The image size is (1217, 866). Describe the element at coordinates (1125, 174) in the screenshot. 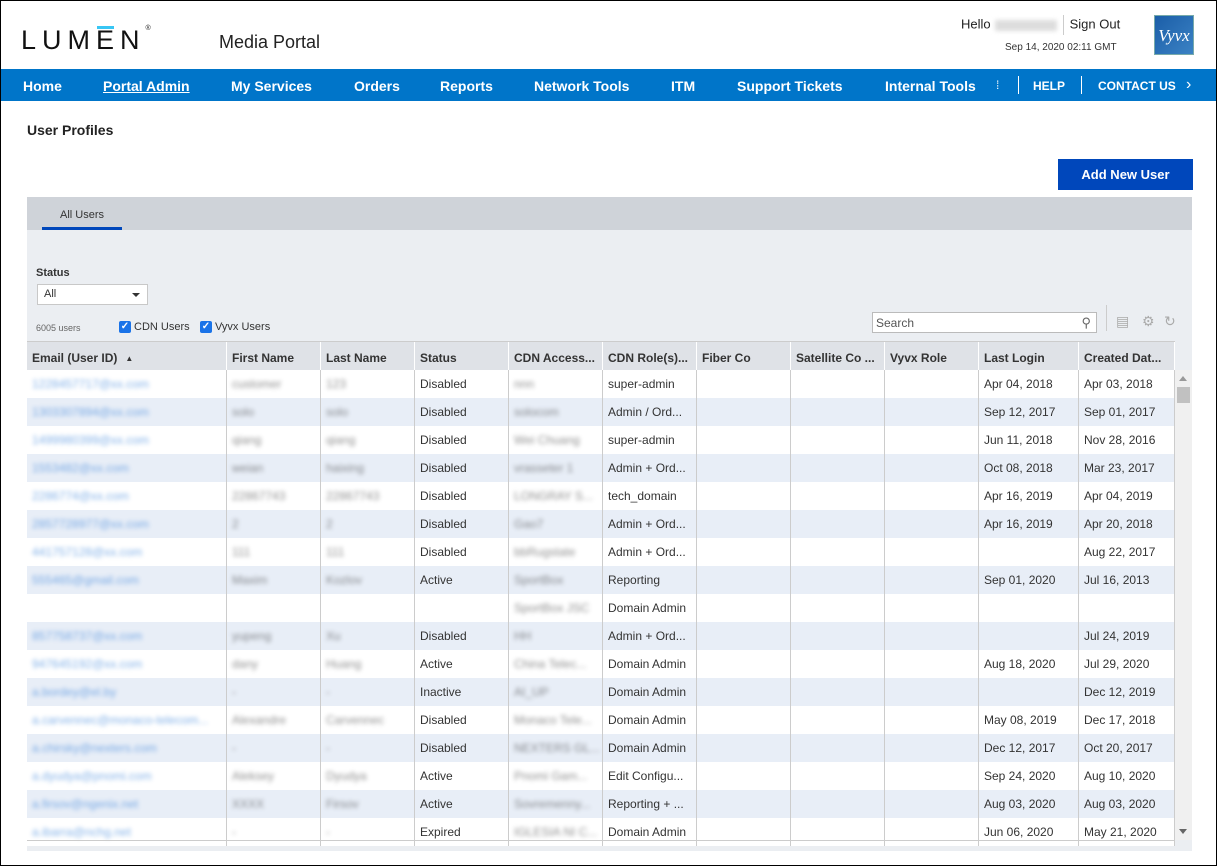

I see `add-new-user-button: Add New User` at that location.